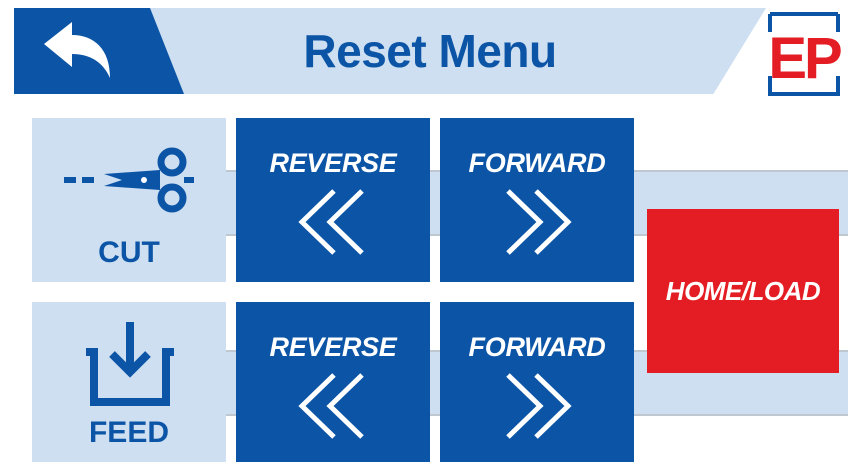 The width and height of the screenshot is (848, 462). Describe the element at coordinates (537, 347) in the screenshot. I see `feed-forward-label: FORWARD` at that location.